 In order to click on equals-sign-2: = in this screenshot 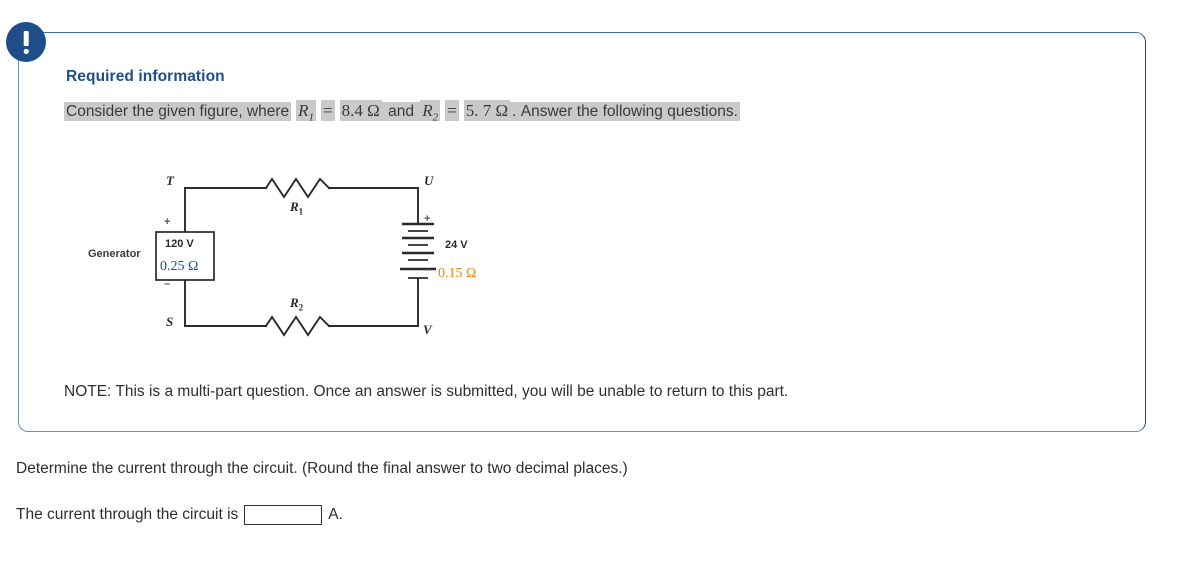, I will do `click(452, 110)`.